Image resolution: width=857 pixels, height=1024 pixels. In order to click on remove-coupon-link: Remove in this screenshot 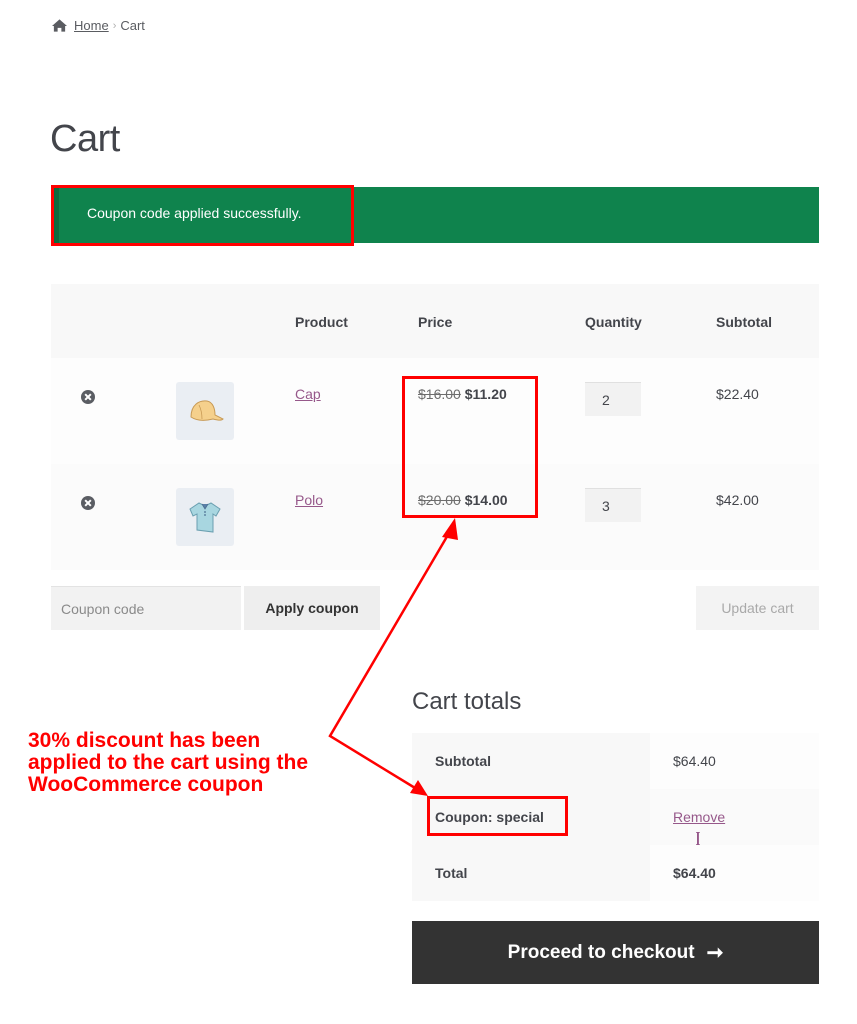, I will do `click(699, 817)`.